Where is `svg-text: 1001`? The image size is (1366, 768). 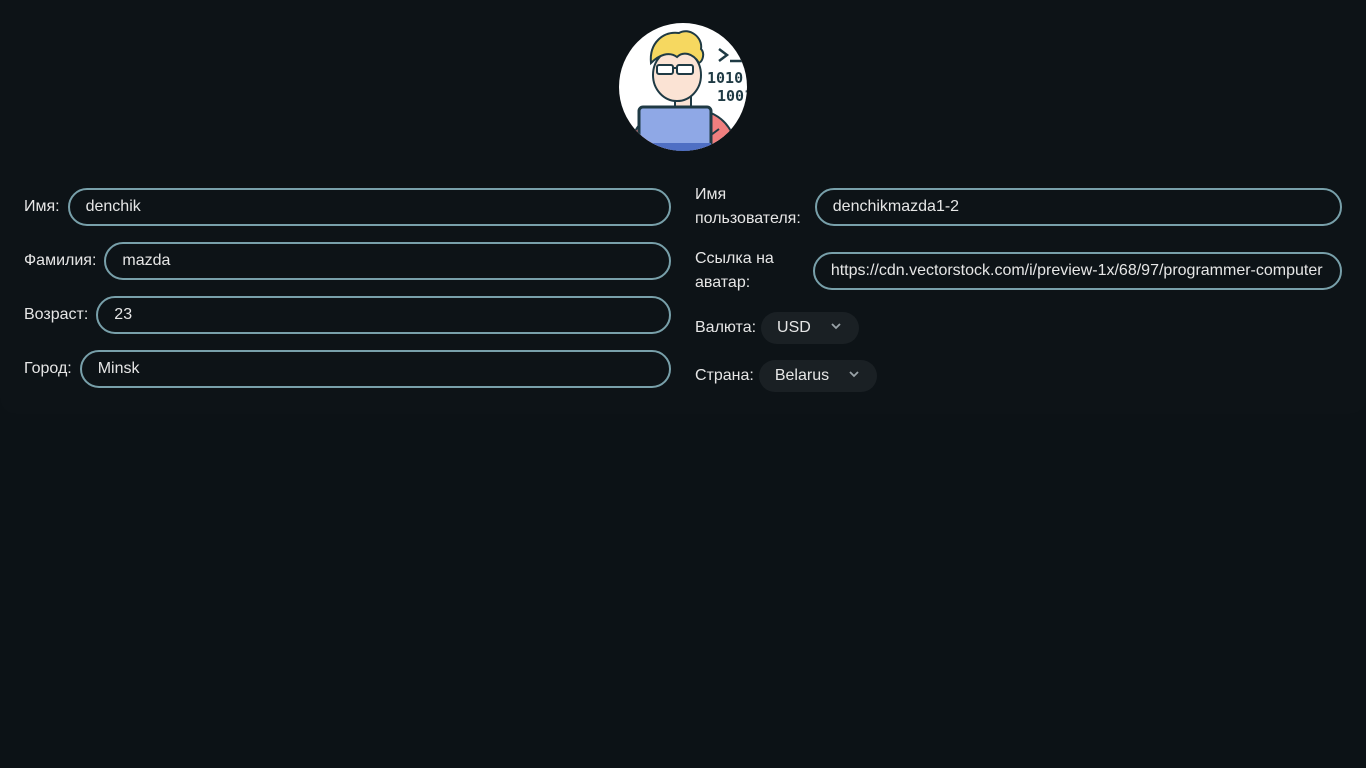
svg-text: 1001 is located at coordinates (732, 96).